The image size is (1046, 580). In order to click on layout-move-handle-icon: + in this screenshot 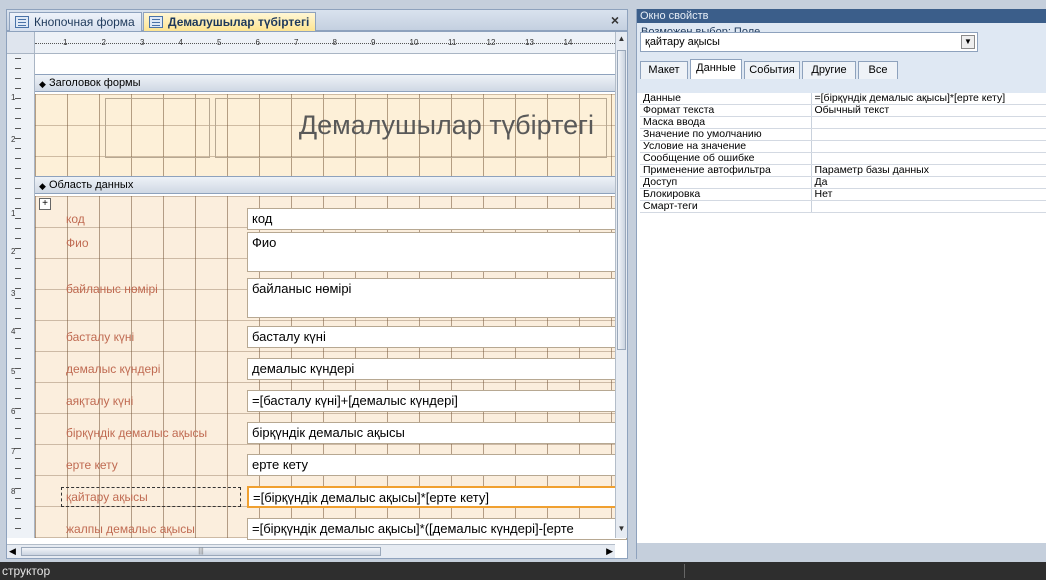, I will do `click(45, 204)`.